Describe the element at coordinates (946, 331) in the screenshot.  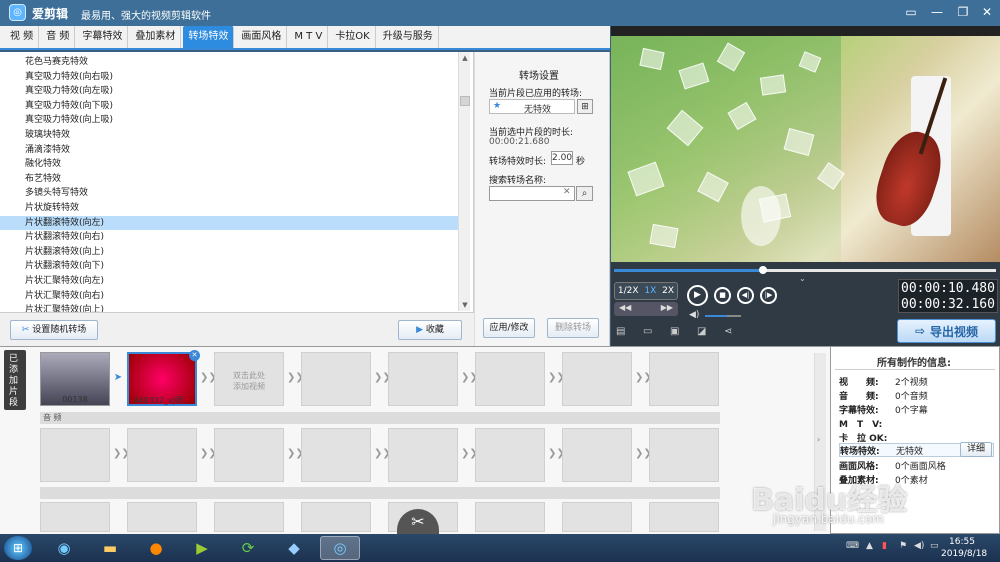
I see `export-video-button: ⇨ 导出视频` at that location.